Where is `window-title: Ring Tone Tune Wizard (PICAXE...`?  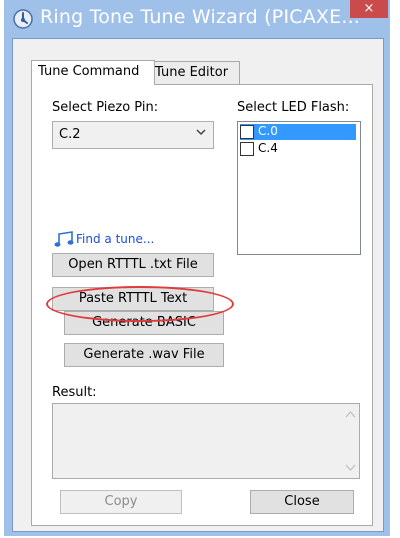
window-title: Ring Tone Tune Wizard (PICAXE... is located at coordinates (200, 17).